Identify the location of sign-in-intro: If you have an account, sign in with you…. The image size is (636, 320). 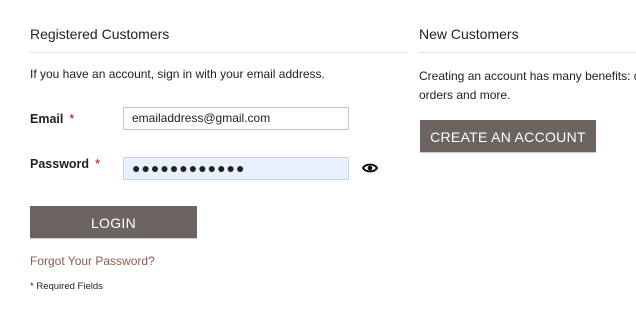
(177, 74).